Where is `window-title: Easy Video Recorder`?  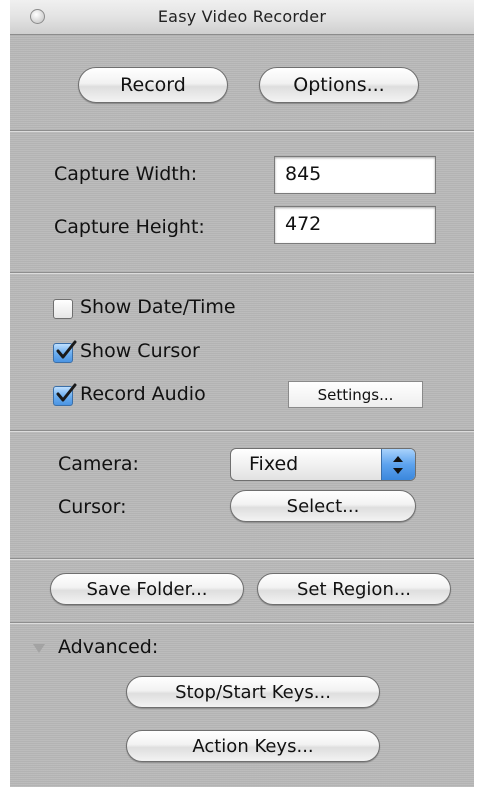 window-title: Easy Video Recorder is located at coordinates (242, 16).